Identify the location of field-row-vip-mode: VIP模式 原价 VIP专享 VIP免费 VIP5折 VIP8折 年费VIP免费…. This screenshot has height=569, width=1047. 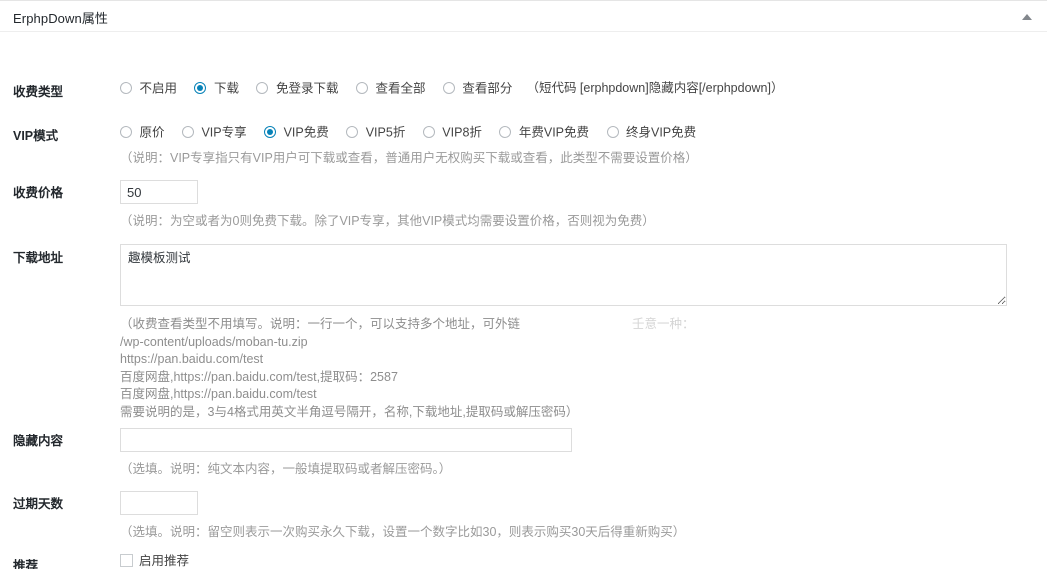
(523, 145).